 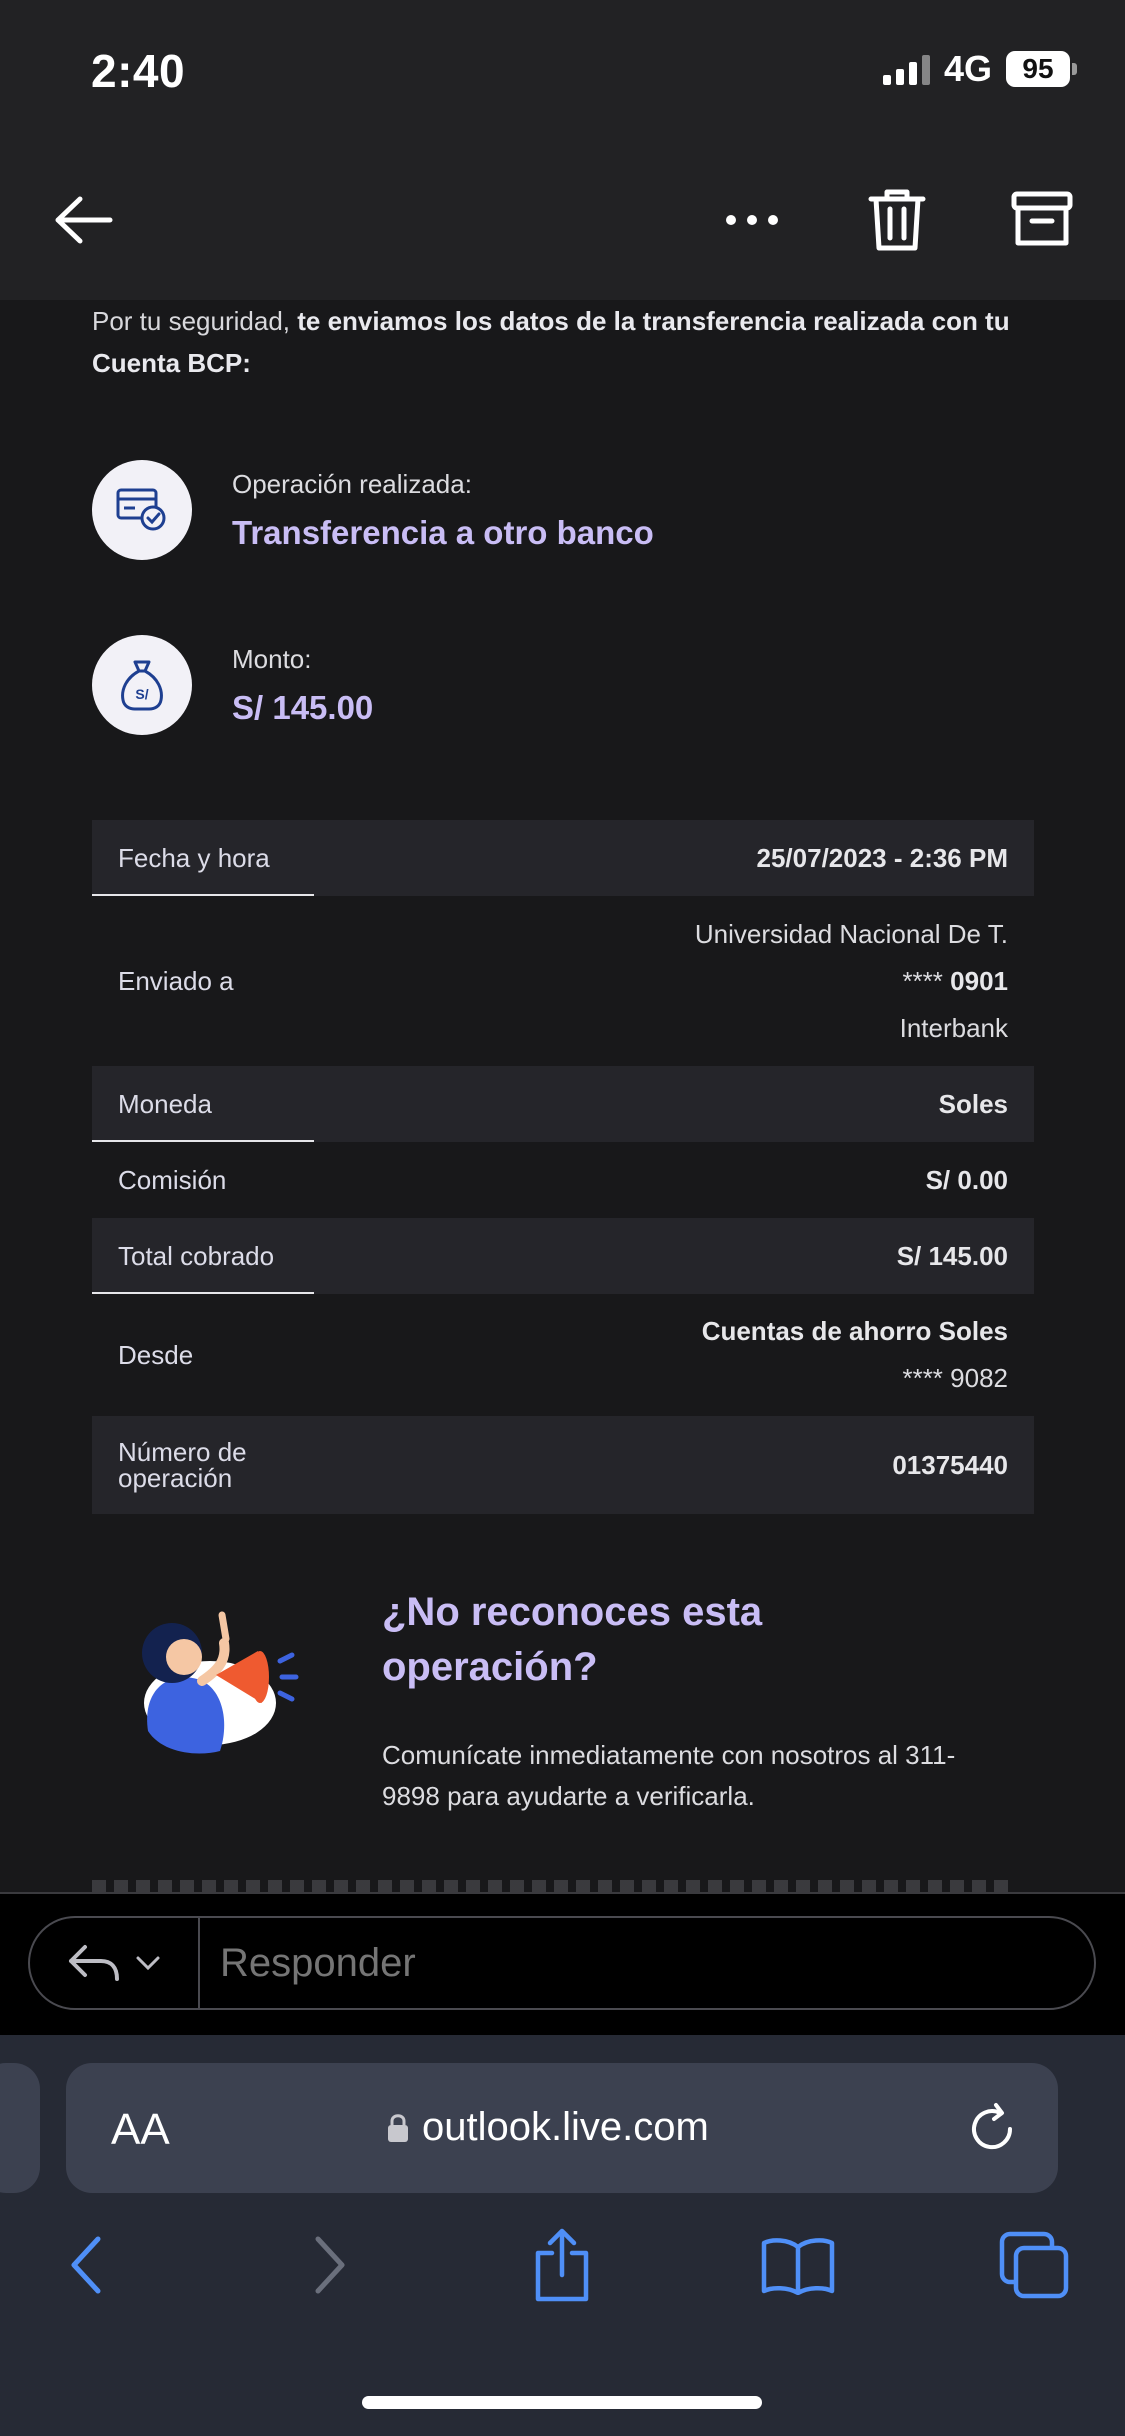 What do you see at coordinates (563, 858) in the screenshot?
I see `table-row: Fecha y hora 25/07/2023 - 2:36 PM` at bounding box center [563, 858].